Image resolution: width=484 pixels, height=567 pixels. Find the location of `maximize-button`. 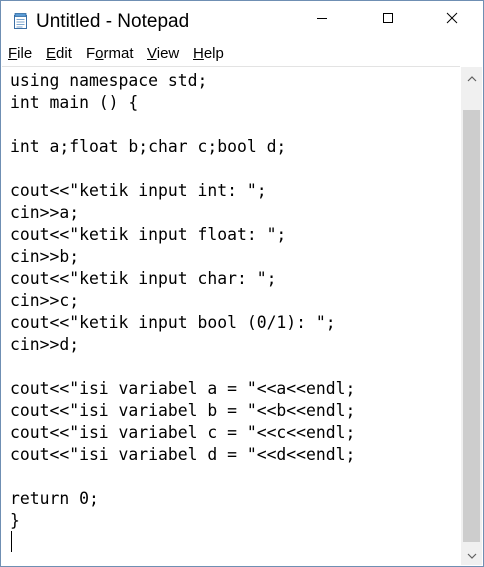

maximize-button is located at coordinates (388, 20).